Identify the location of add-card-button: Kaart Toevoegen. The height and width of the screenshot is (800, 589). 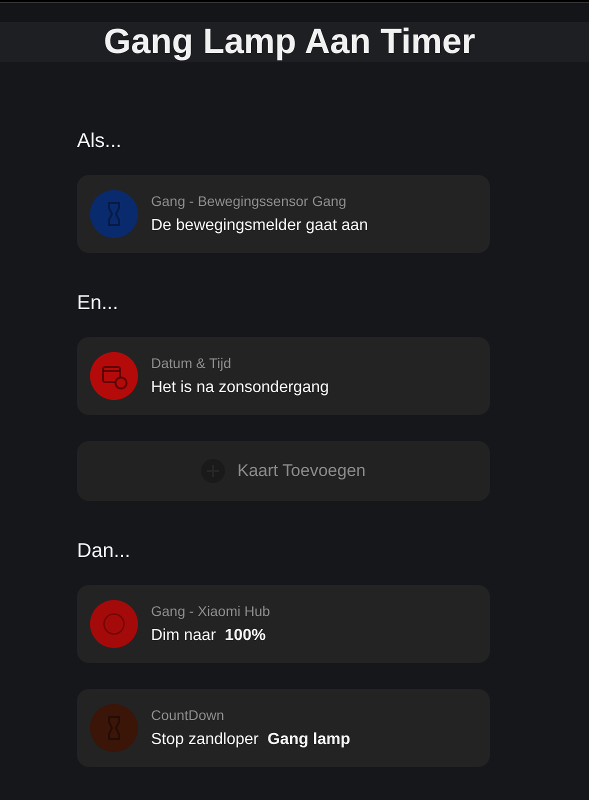
(283, 471).